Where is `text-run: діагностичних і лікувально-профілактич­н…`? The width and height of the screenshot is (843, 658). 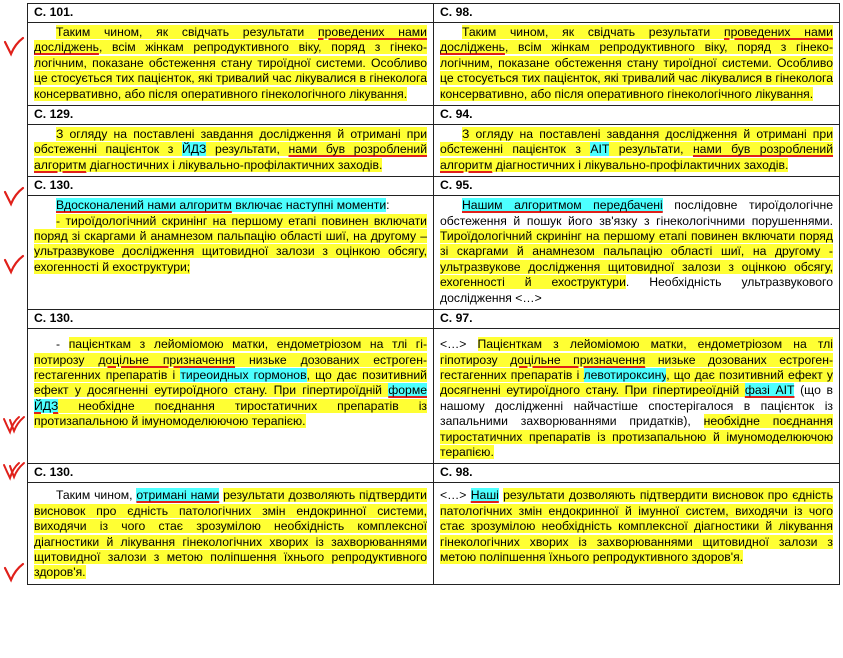 text-run: діагностичних і лікувально-профілактич­н… is located at coordinates (234, 164).